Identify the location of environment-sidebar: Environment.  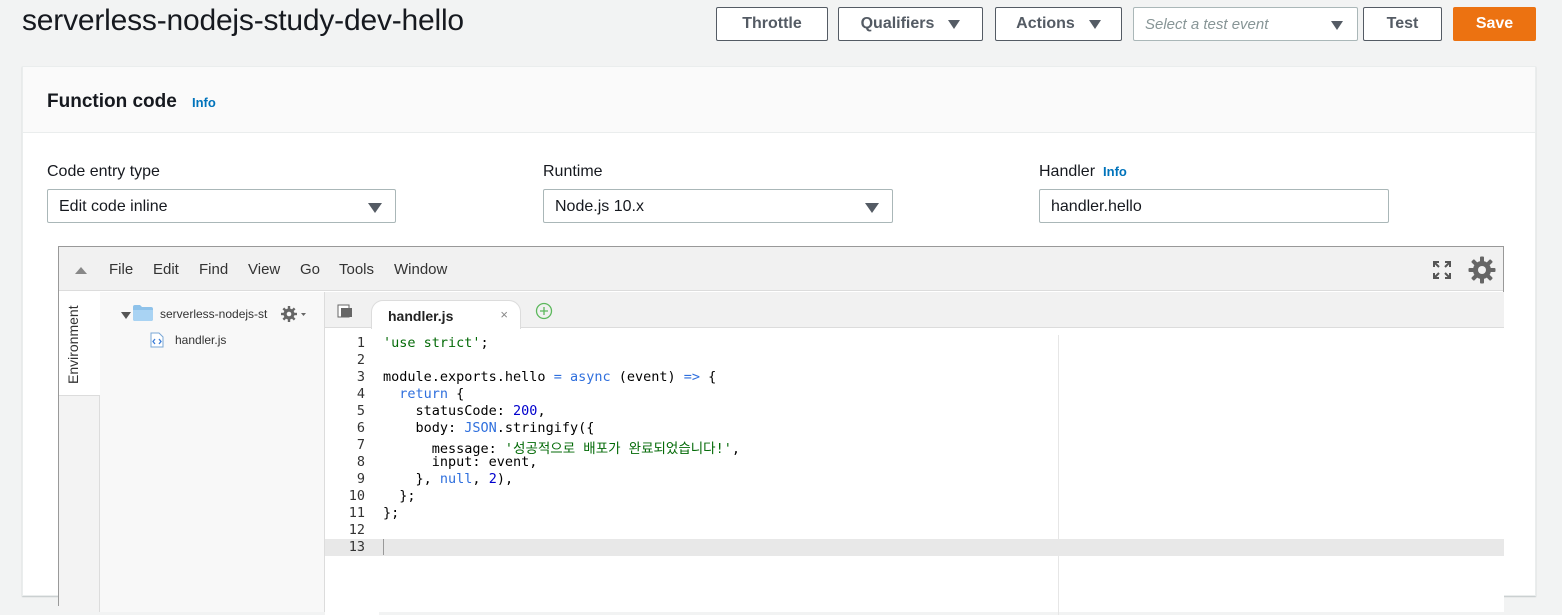
(79, 452).